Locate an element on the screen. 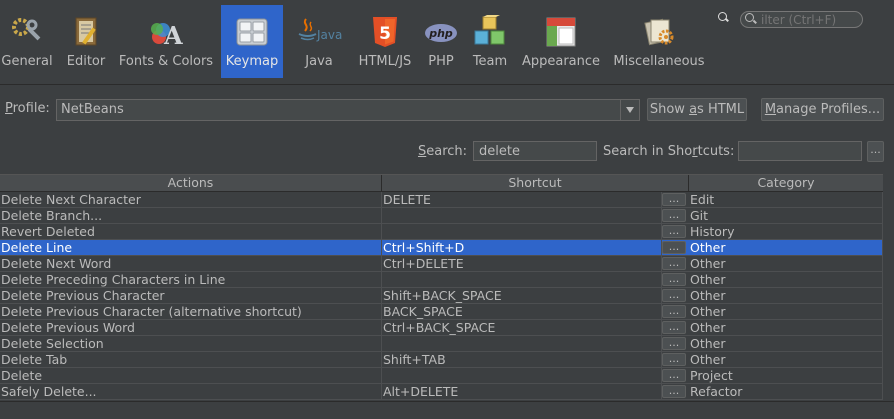 The image size is (894, 419). category-general: General is located at coordinates (27, 41).